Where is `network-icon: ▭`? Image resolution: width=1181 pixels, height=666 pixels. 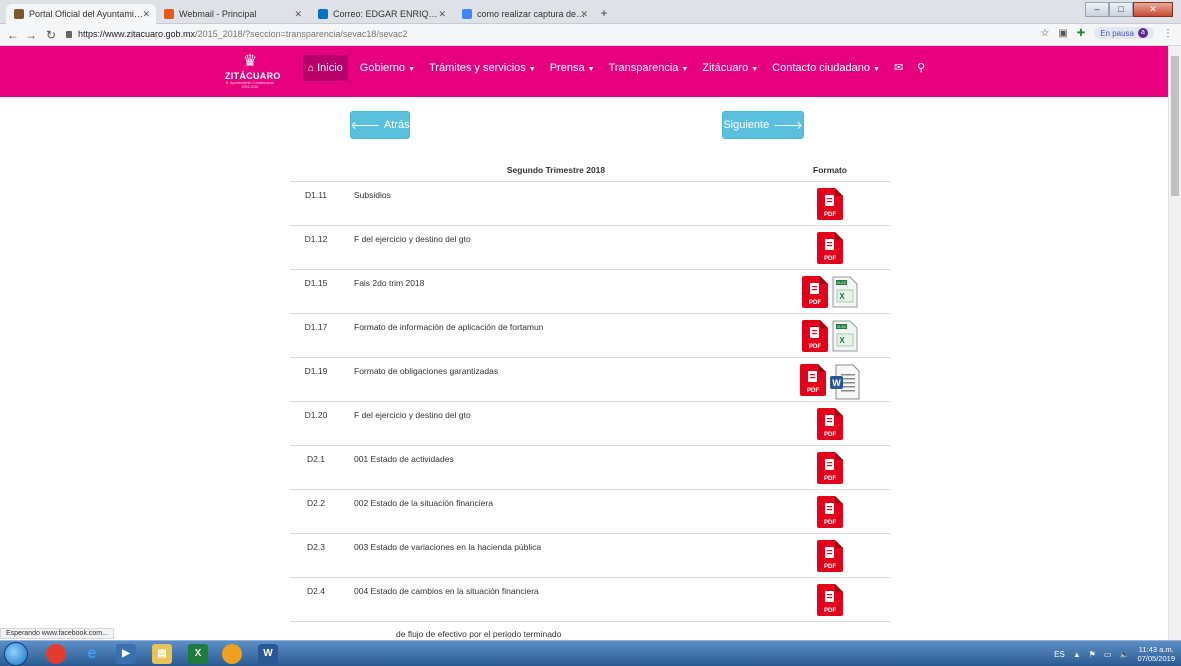 network-icon: ▭ is located at coordinates (1108, 654).